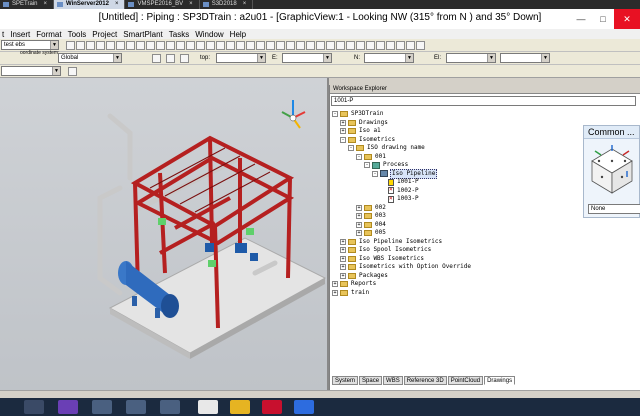 The height and width of the screenshot is (416, 640). Describe the element at coordinates (393, 380) in the screenshot. I see `explorer-tab: WBS` at that location.